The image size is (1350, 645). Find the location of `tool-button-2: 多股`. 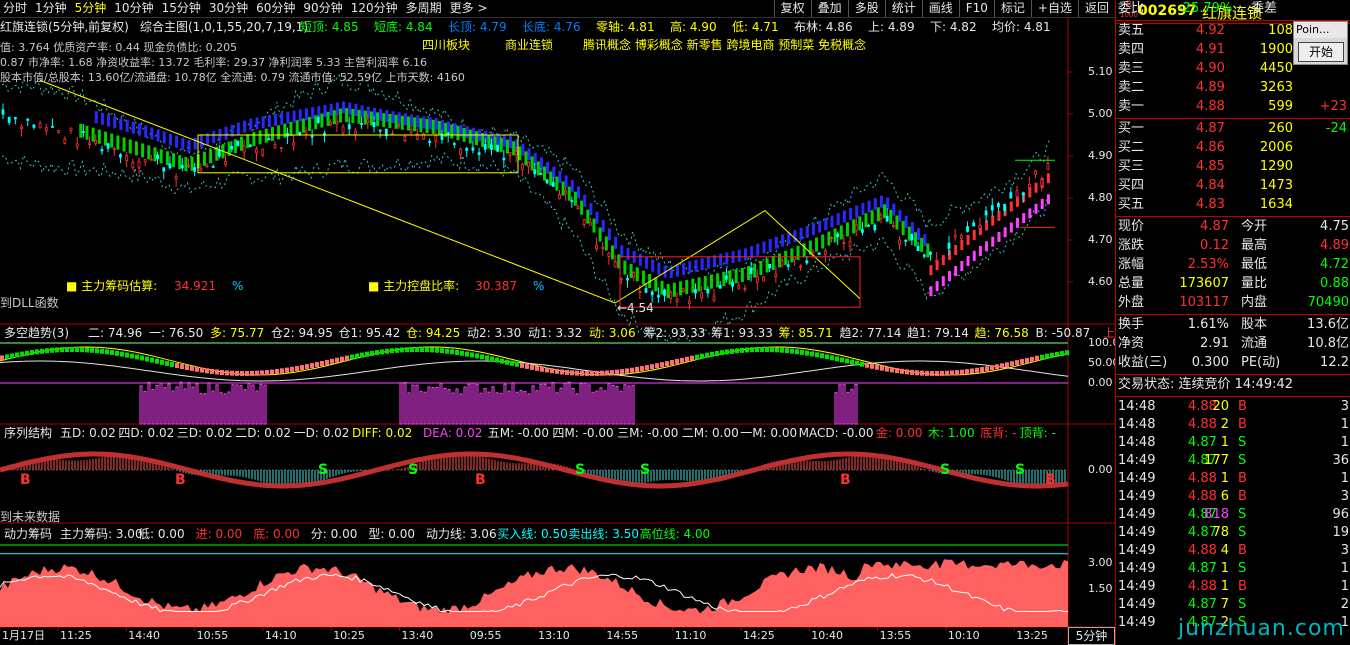

tool-button-2: 多股 is located at coordinates (866, 8).